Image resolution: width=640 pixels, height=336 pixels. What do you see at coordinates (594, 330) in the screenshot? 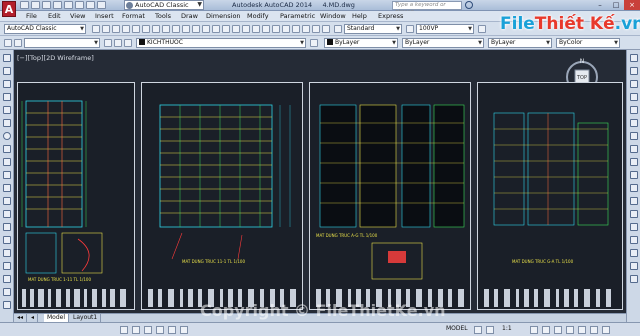
I see `status-menu-icon` at bounding box center [594, 330].